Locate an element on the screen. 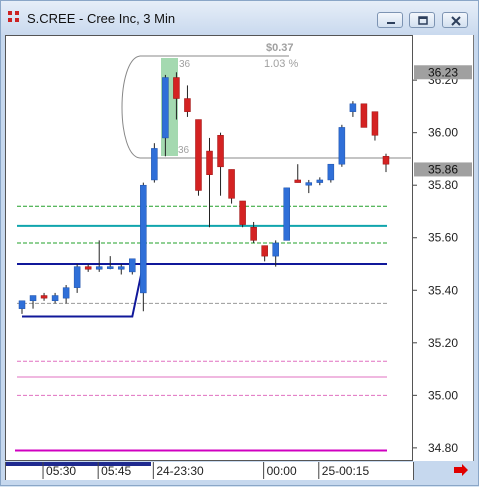 The width and height of the screenshot is (479, 487). restore-icon is located at coordinates (423, 20).